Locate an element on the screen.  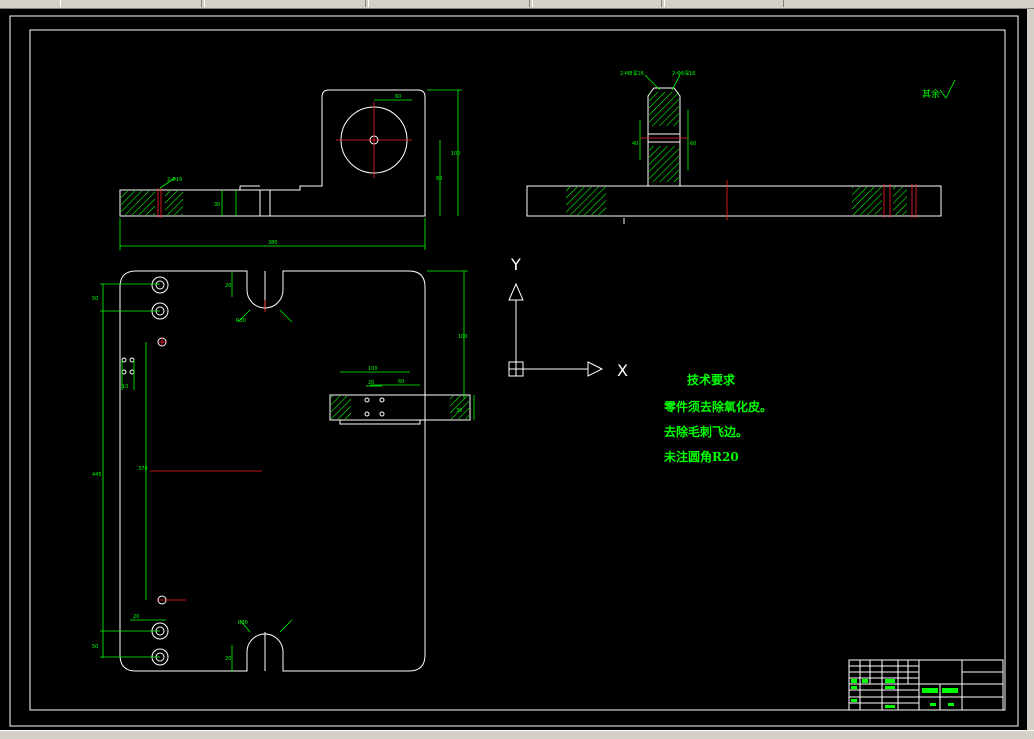
ucs-y-label: Y is located at coordinates (515, 264).